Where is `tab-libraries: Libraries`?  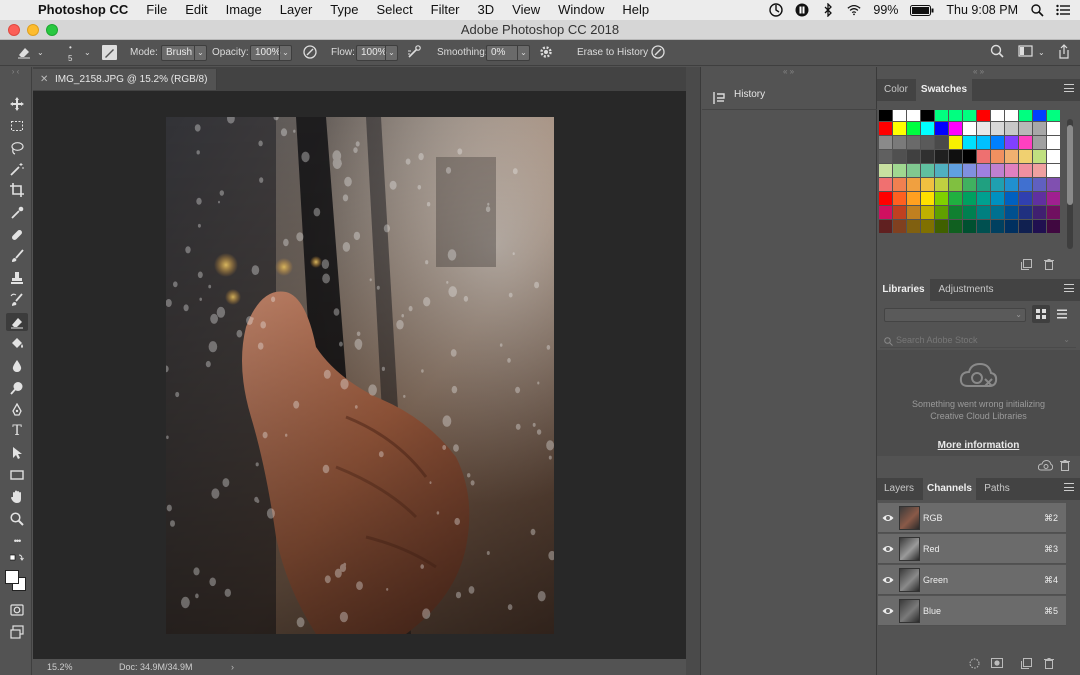
tab-libraries: Libraries is located at coordinates (903, 290).